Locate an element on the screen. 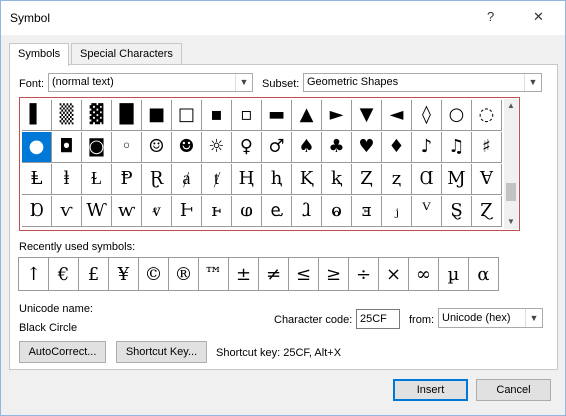 This screenshot has height=416, width=566. symbol-cell: ☻ is located at coordinates (187, 147).